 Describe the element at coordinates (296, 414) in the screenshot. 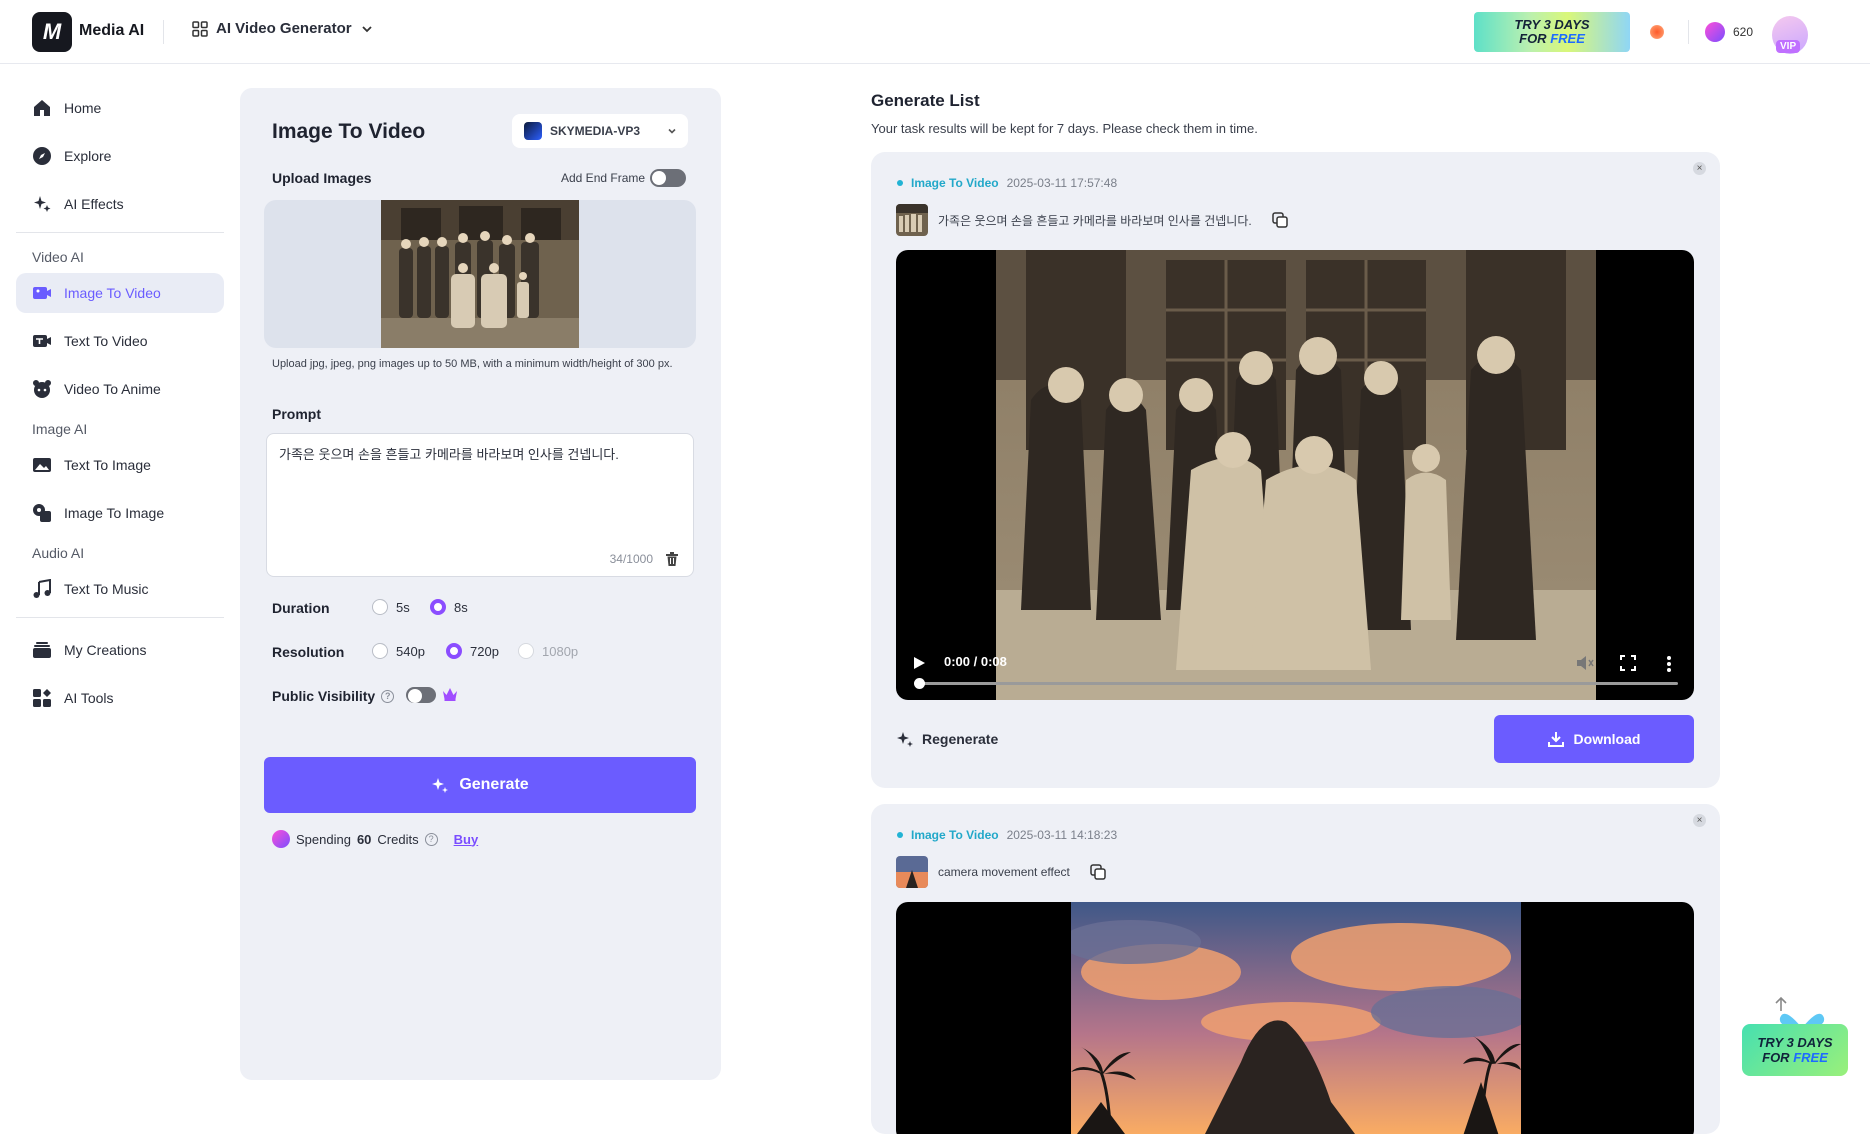

I see `prompt-label: Prompt` at that location.